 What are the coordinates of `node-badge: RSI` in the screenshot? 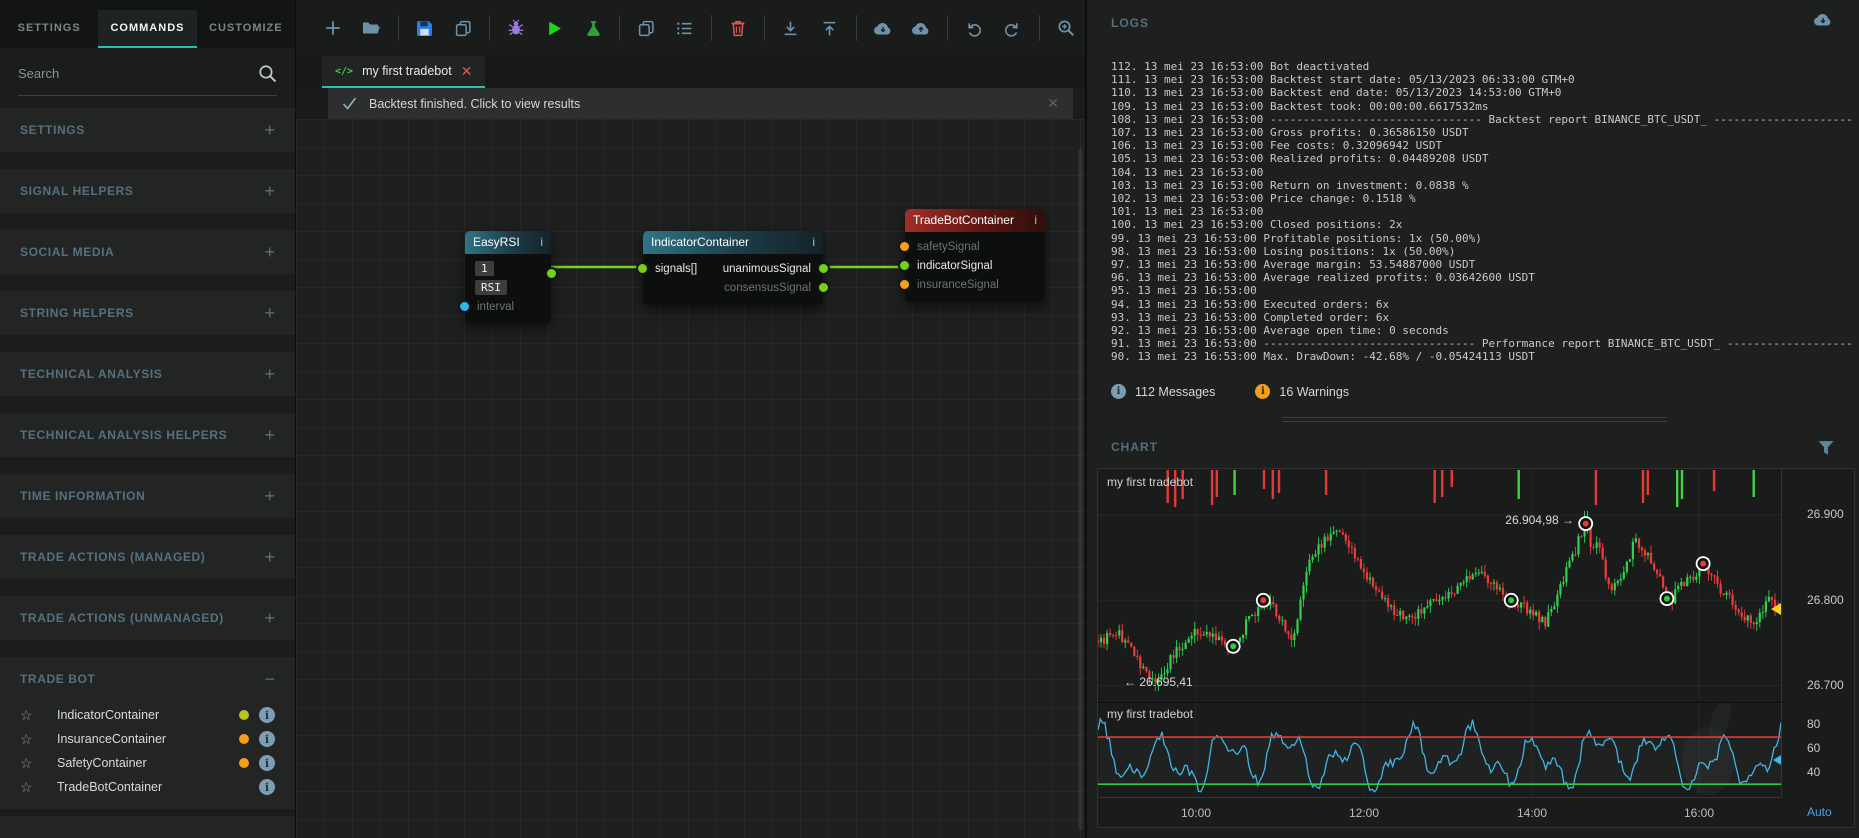 It's located at (491, 287).